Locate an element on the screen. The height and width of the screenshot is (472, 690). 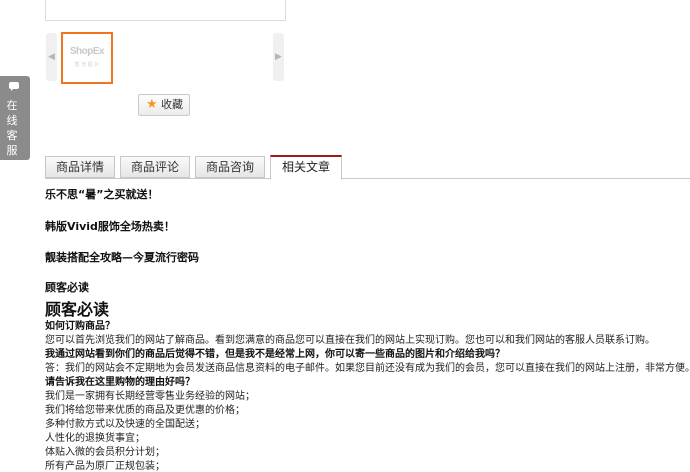
chevron-left-icon: ◀ is located at coordinates (51, 57).